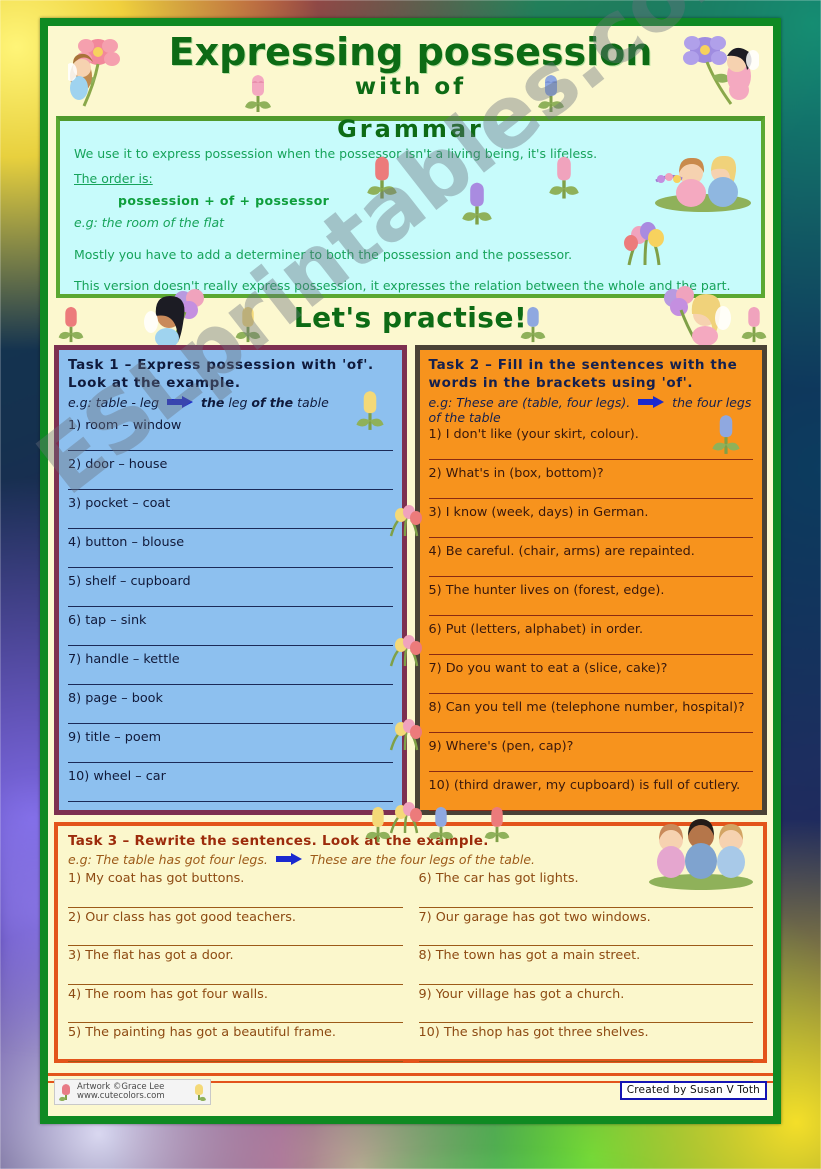  I want to click on task-3-item: 9) Your village has got a church., so click(585, 1004).